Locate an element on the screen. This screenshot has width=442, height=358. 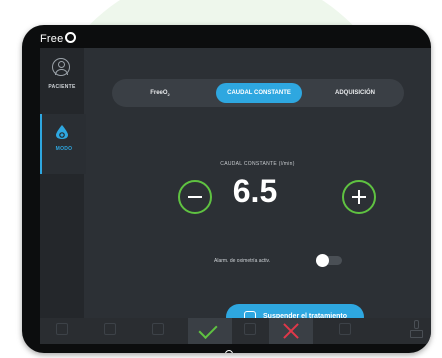
cancel-button is located at coordinates (291, 331).